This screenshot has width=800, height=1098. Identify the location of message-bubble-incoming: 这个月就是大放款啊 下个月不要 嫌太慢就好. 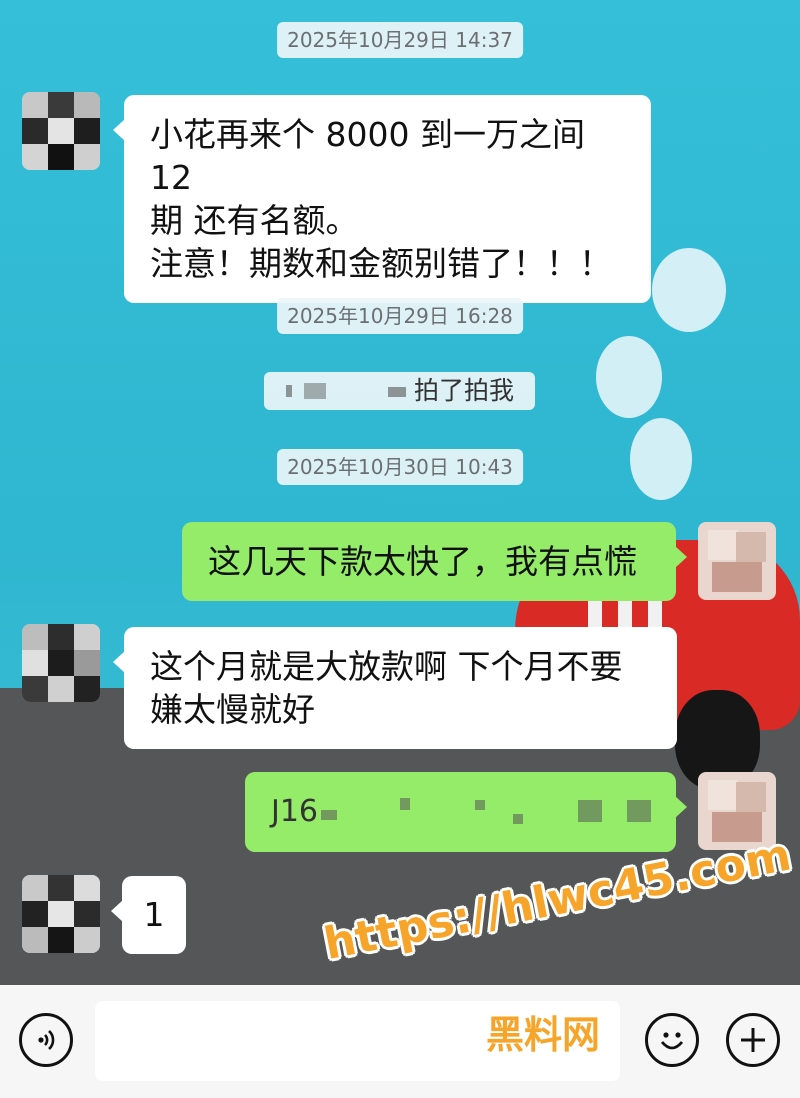
(395, 688).